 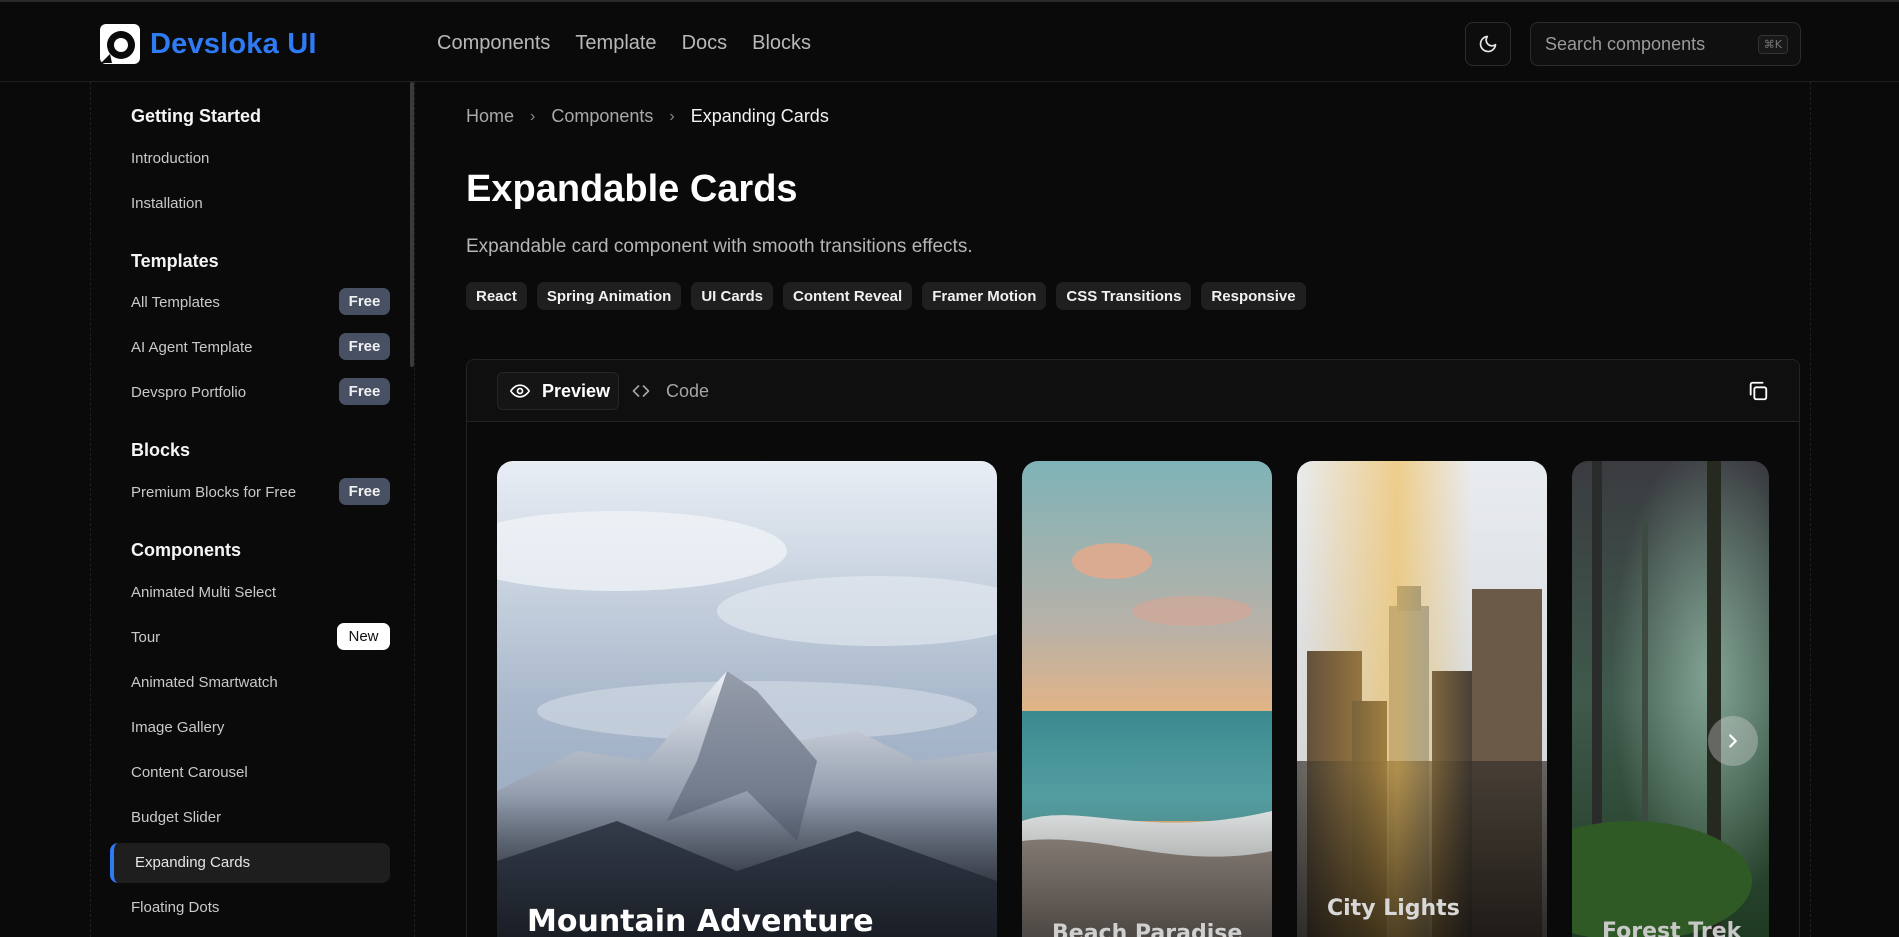 I want to click on card-city-lights: City Lights, so click(x=1422, y=699).